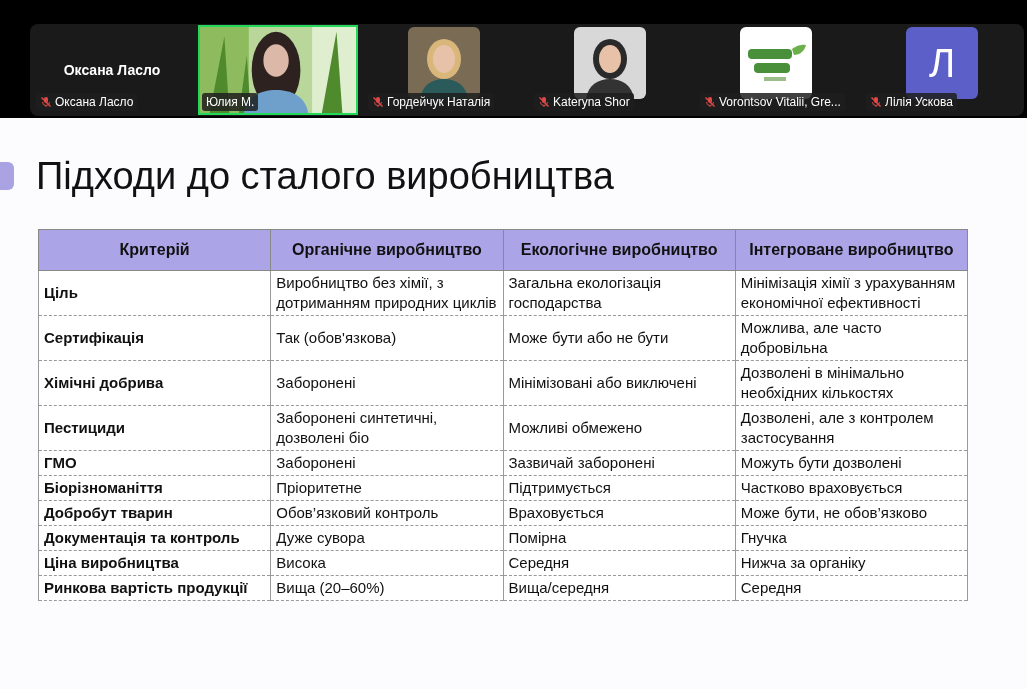 Image resolution: width=1027 pixels, height=689 pixels. I want to click on table-cell: Хімічні добрива, so click(154, 383).